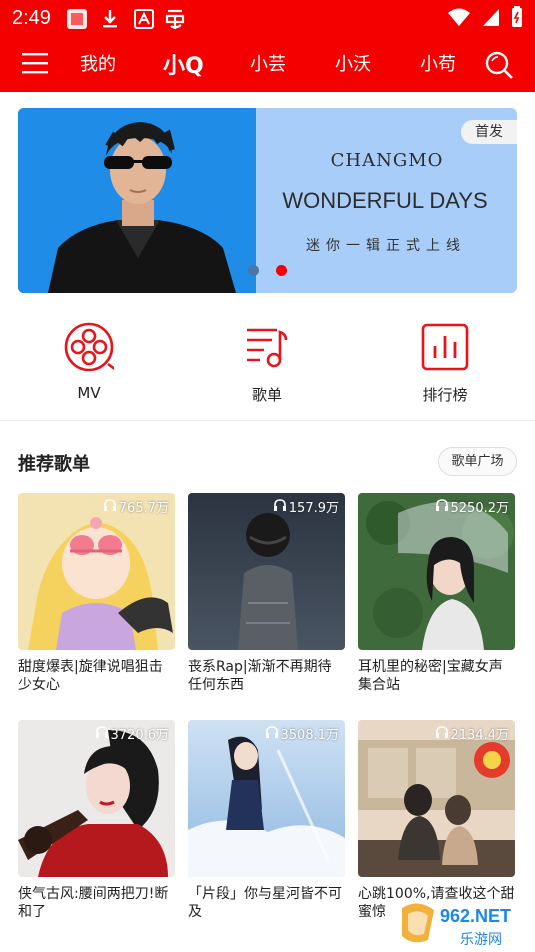 The height and width of the screenshot is (952, 535). What do you see at coordinates (96, 571) in the screenshot?
I see `playlist-cover: 765.7万` at bounding box center [96, 571].